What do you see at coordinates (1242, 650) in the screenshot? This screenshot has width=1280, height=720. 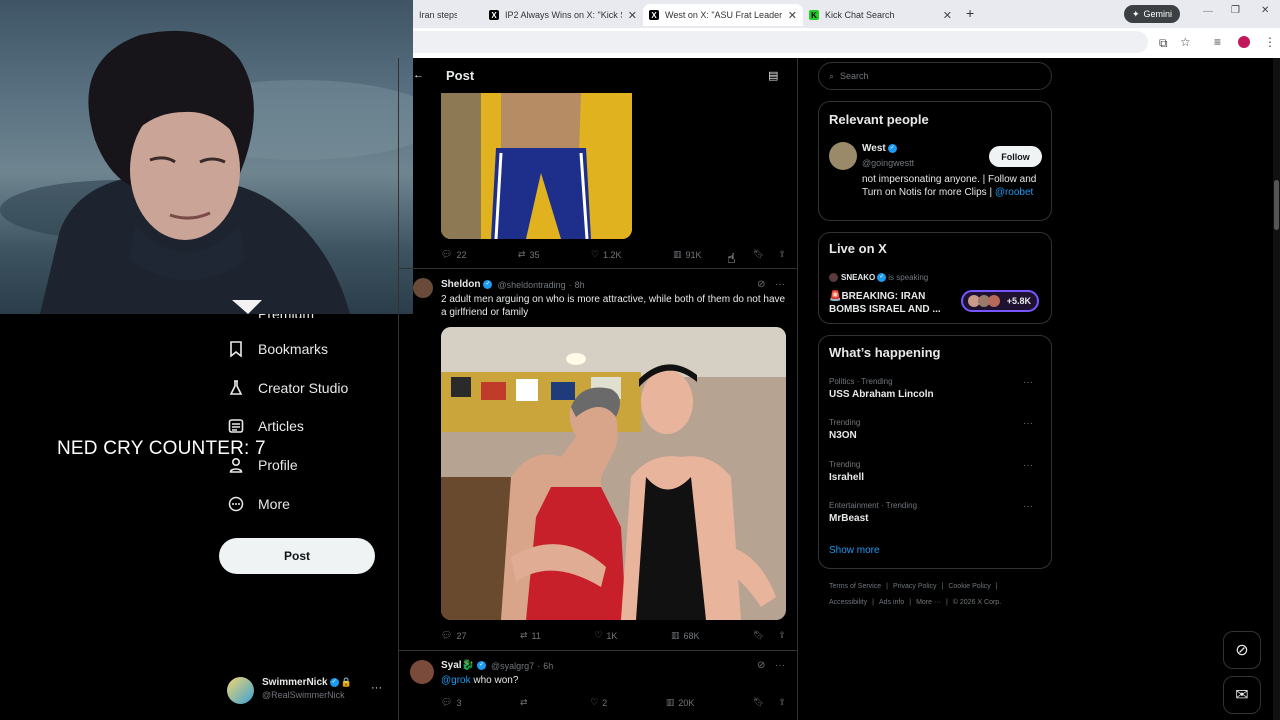 I see `grok-fab-icon: ⊘` at bounding box center [1242, 650].